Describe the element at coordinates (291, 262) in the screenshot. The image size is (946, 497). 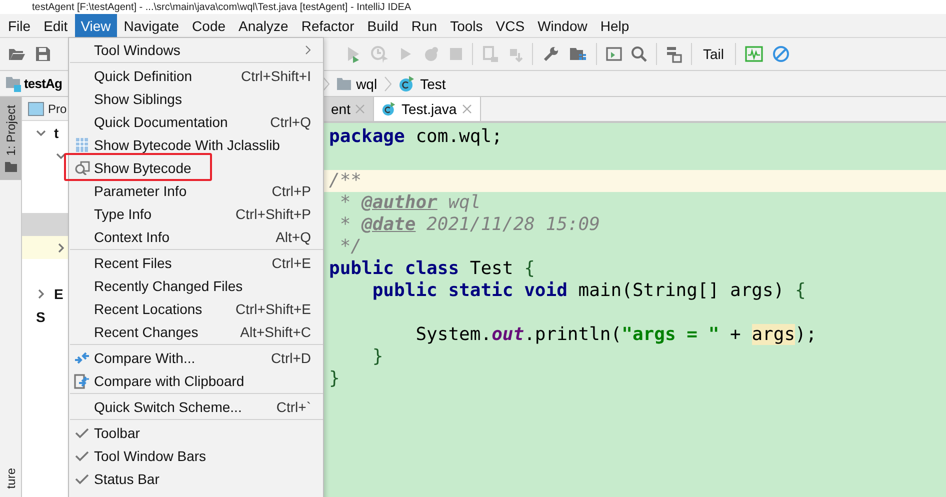
I see `shortcut: Ctrl+E` at that location.